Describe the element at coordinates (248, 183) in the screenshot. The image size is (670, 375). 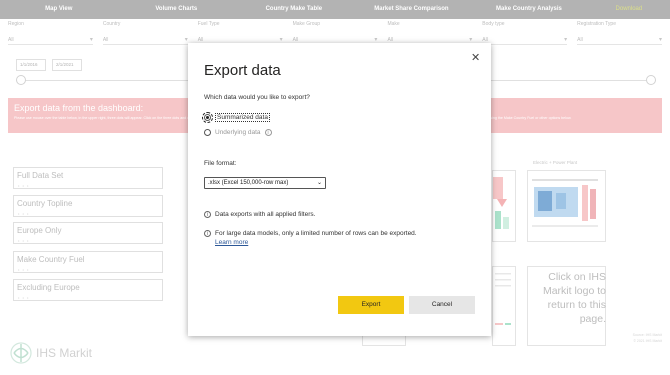
I see `file-format-value: .xlsx (Excel 150,000-row max)` at that location.